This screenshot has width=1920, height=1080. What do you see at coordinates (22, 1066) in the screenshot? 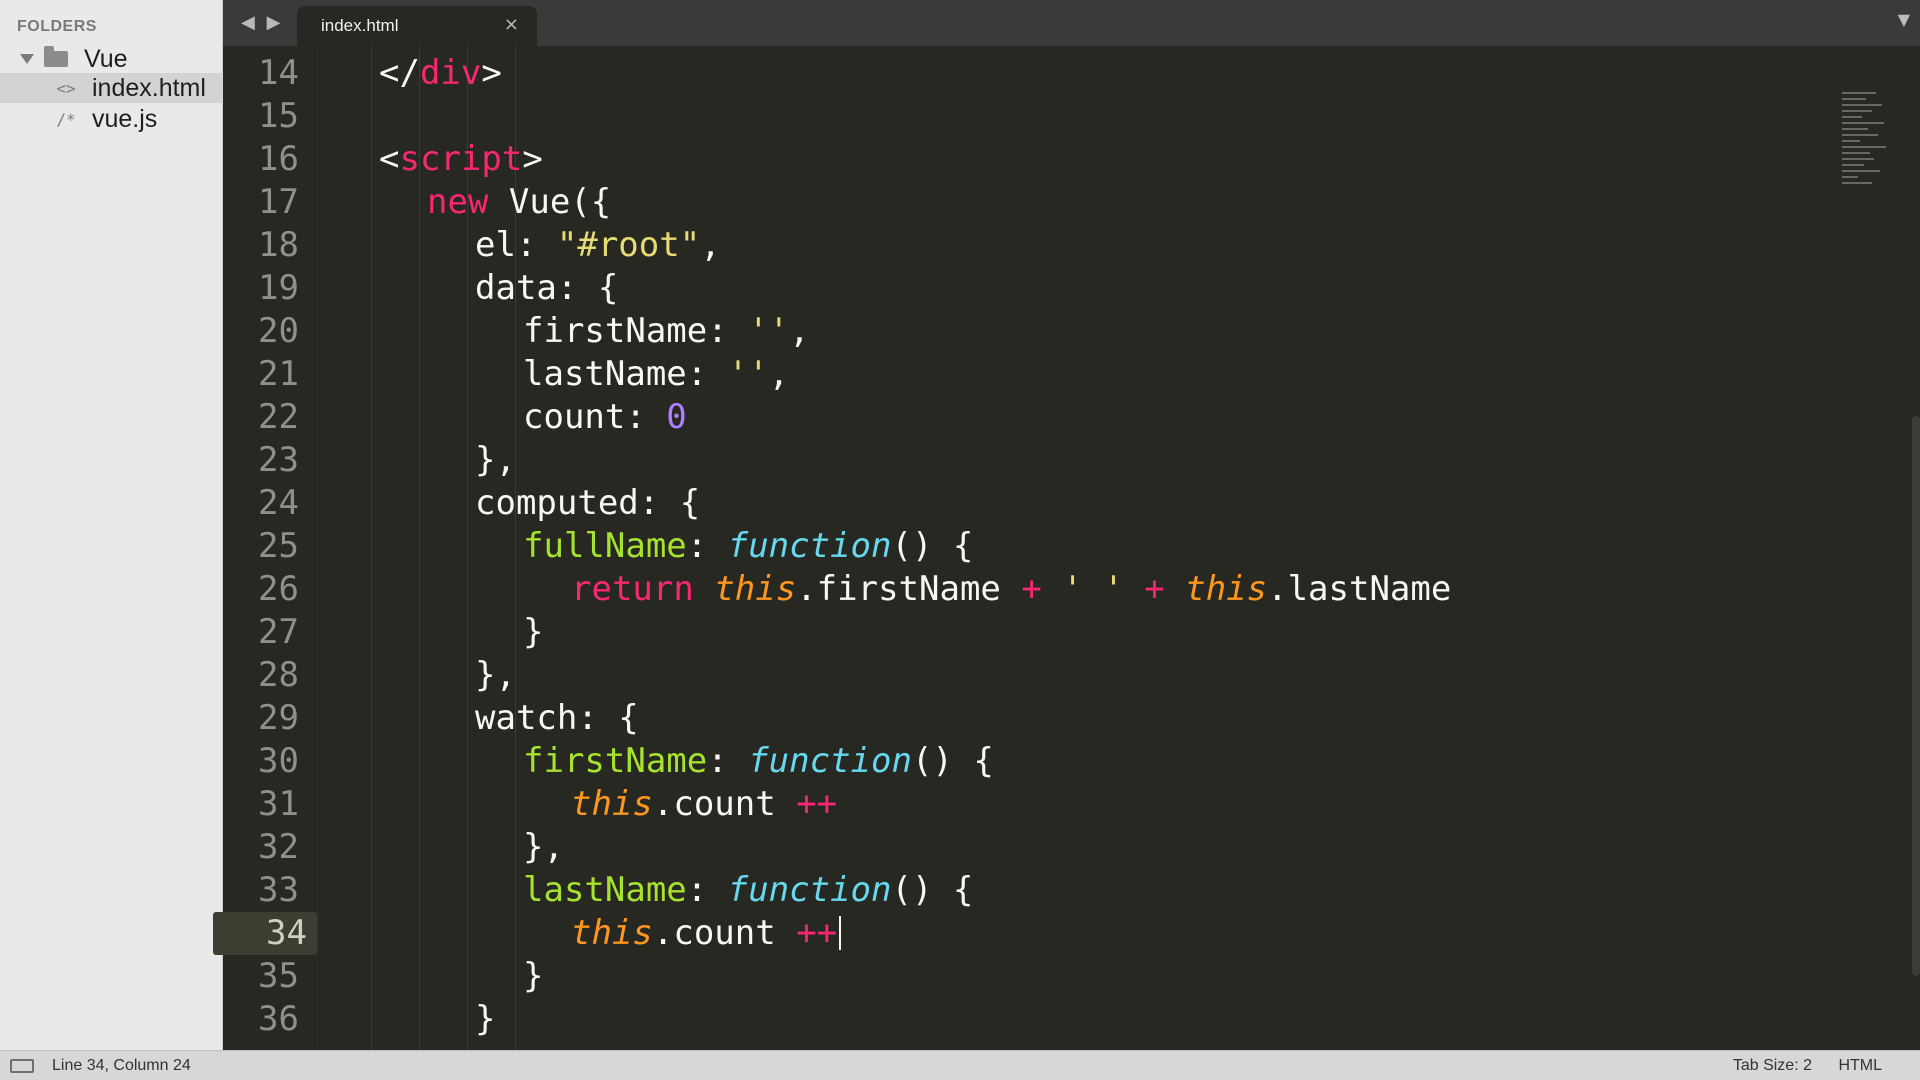
I see `panel-icon` at bounding box center [22, 1066].